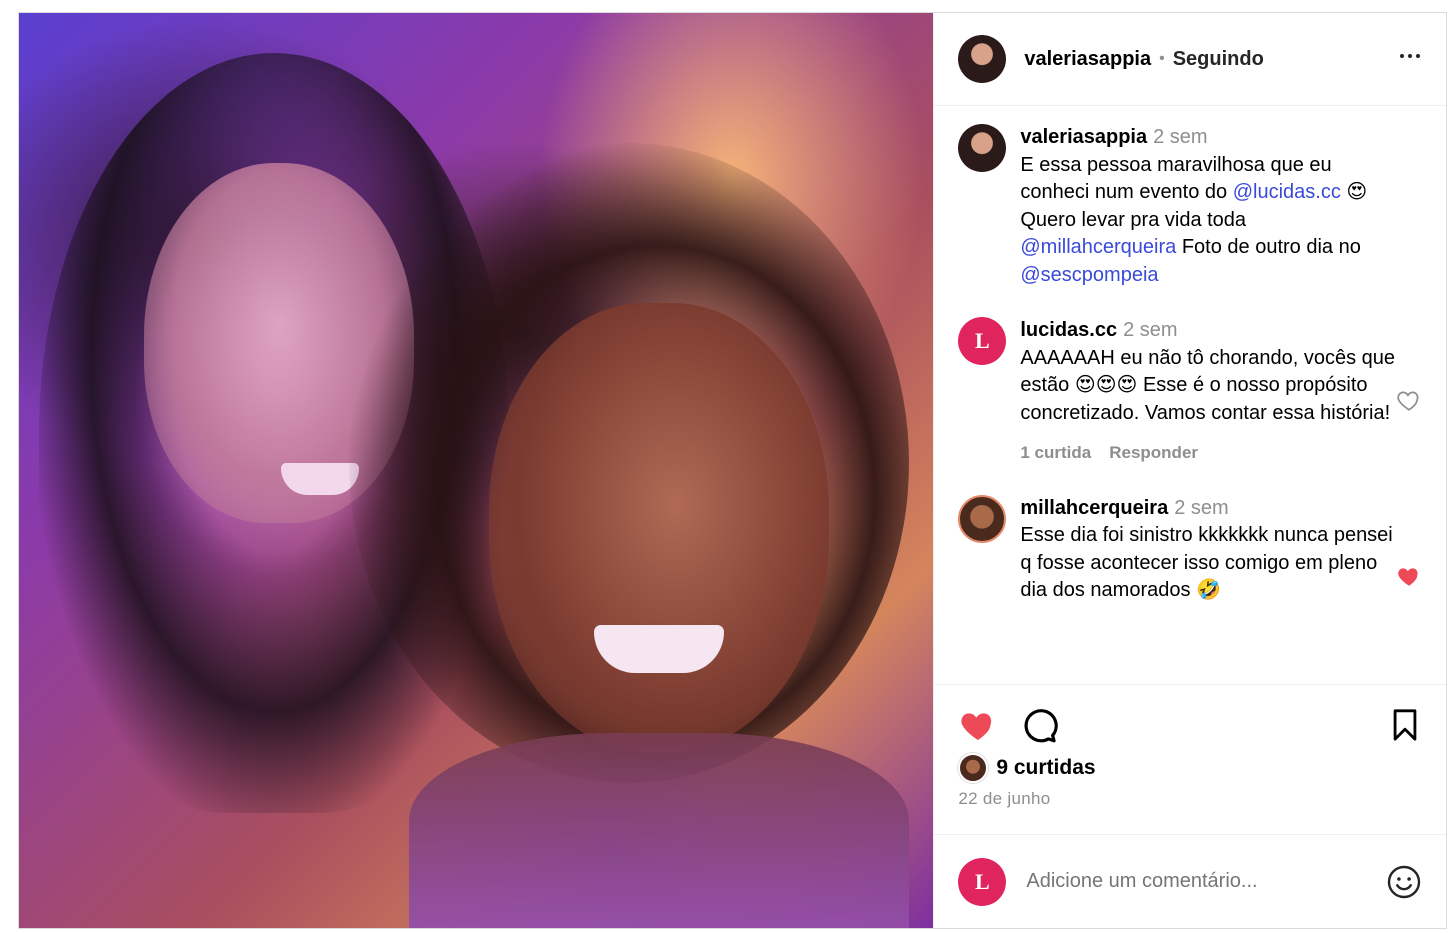 The width and height of the screenshot is (1456, 933). Describe the element at coordinates (1068, 330) in the screenshot. I see `comment-username: lucidas.cc` at that location.